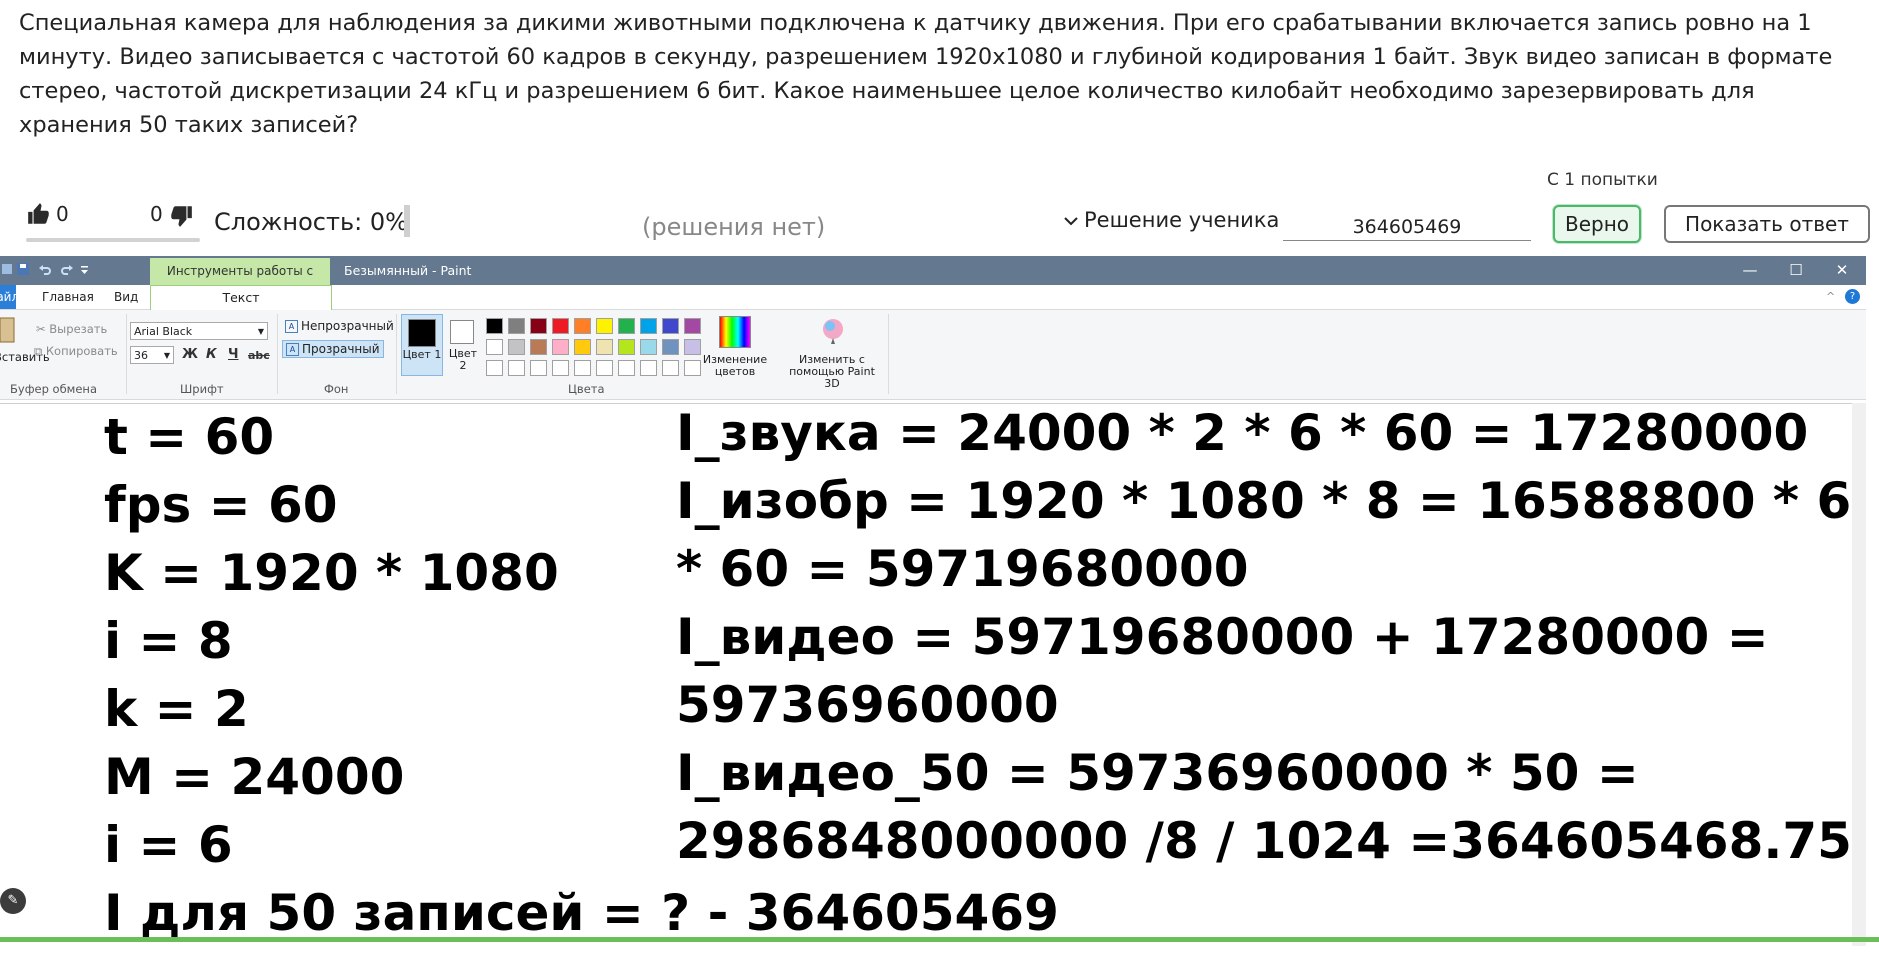 This screenshot has height=971, width=1879. I want to click on group-divider, so click(396, 354).